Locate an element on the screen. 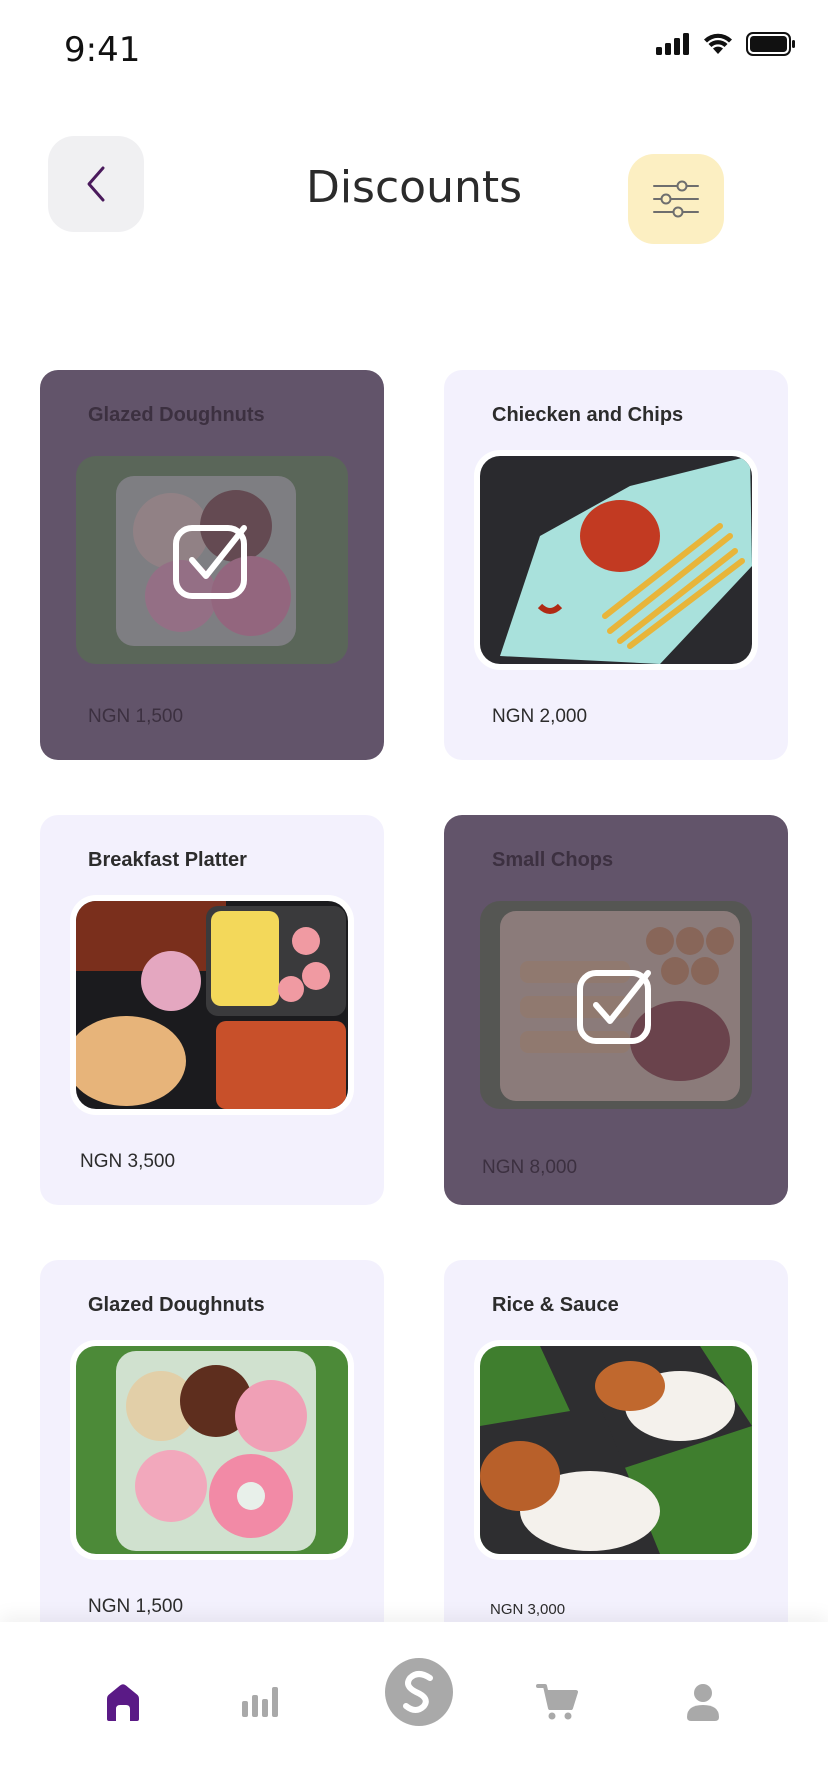 This screenshot has width=828, height=1792. product-card: Rice & Sauce NGN 3,000 is located at coordinates (616, 1455).